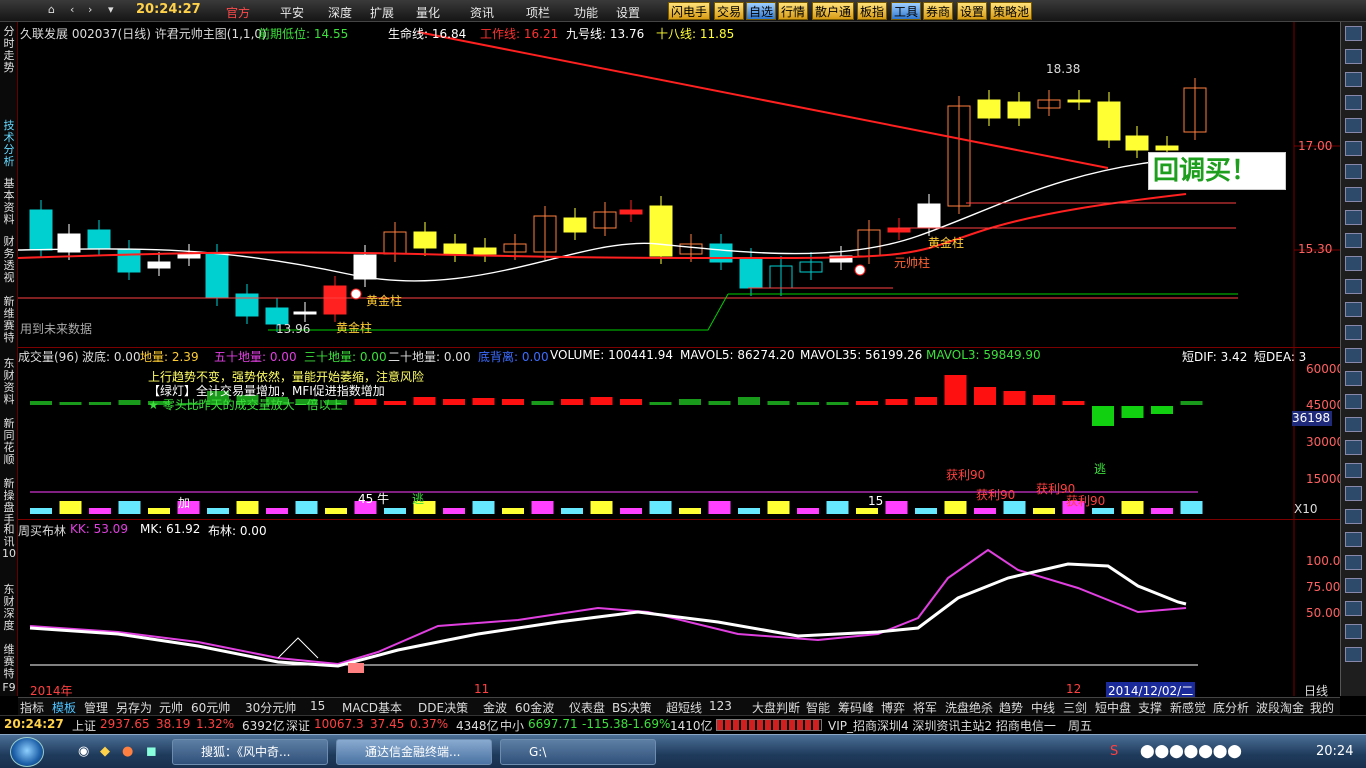  I want to click on tab-f9: F9, so click(9, 688).